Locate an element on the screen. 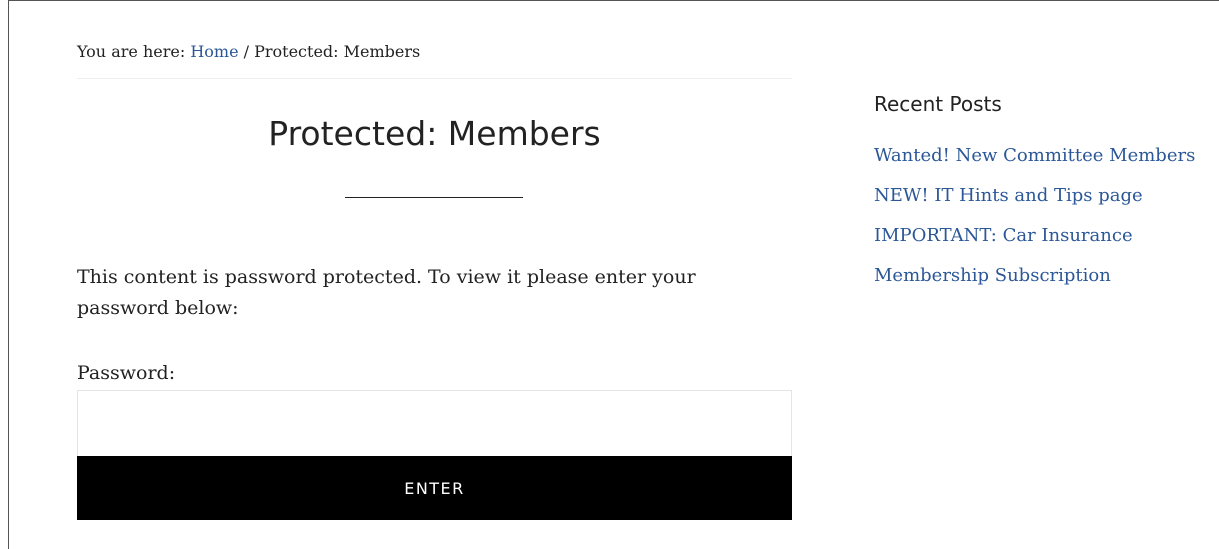 The height and width of the screenshot is (549, 1219). password-label: Password: is located at coordinates (126, 373).